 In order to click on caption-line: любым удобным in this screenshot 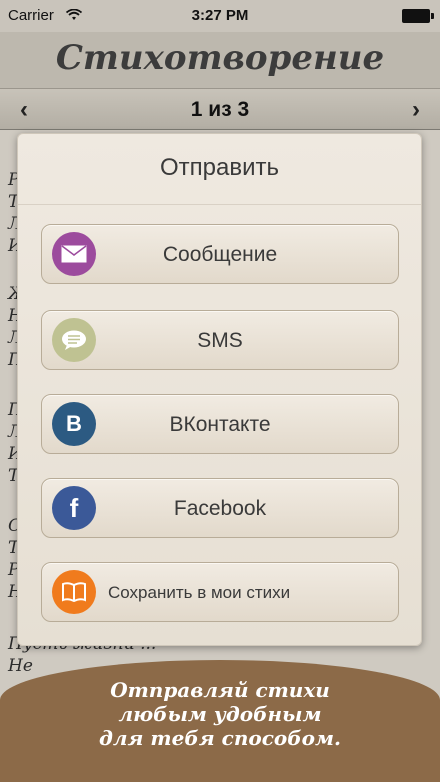, I will do `click(220, 714)`.